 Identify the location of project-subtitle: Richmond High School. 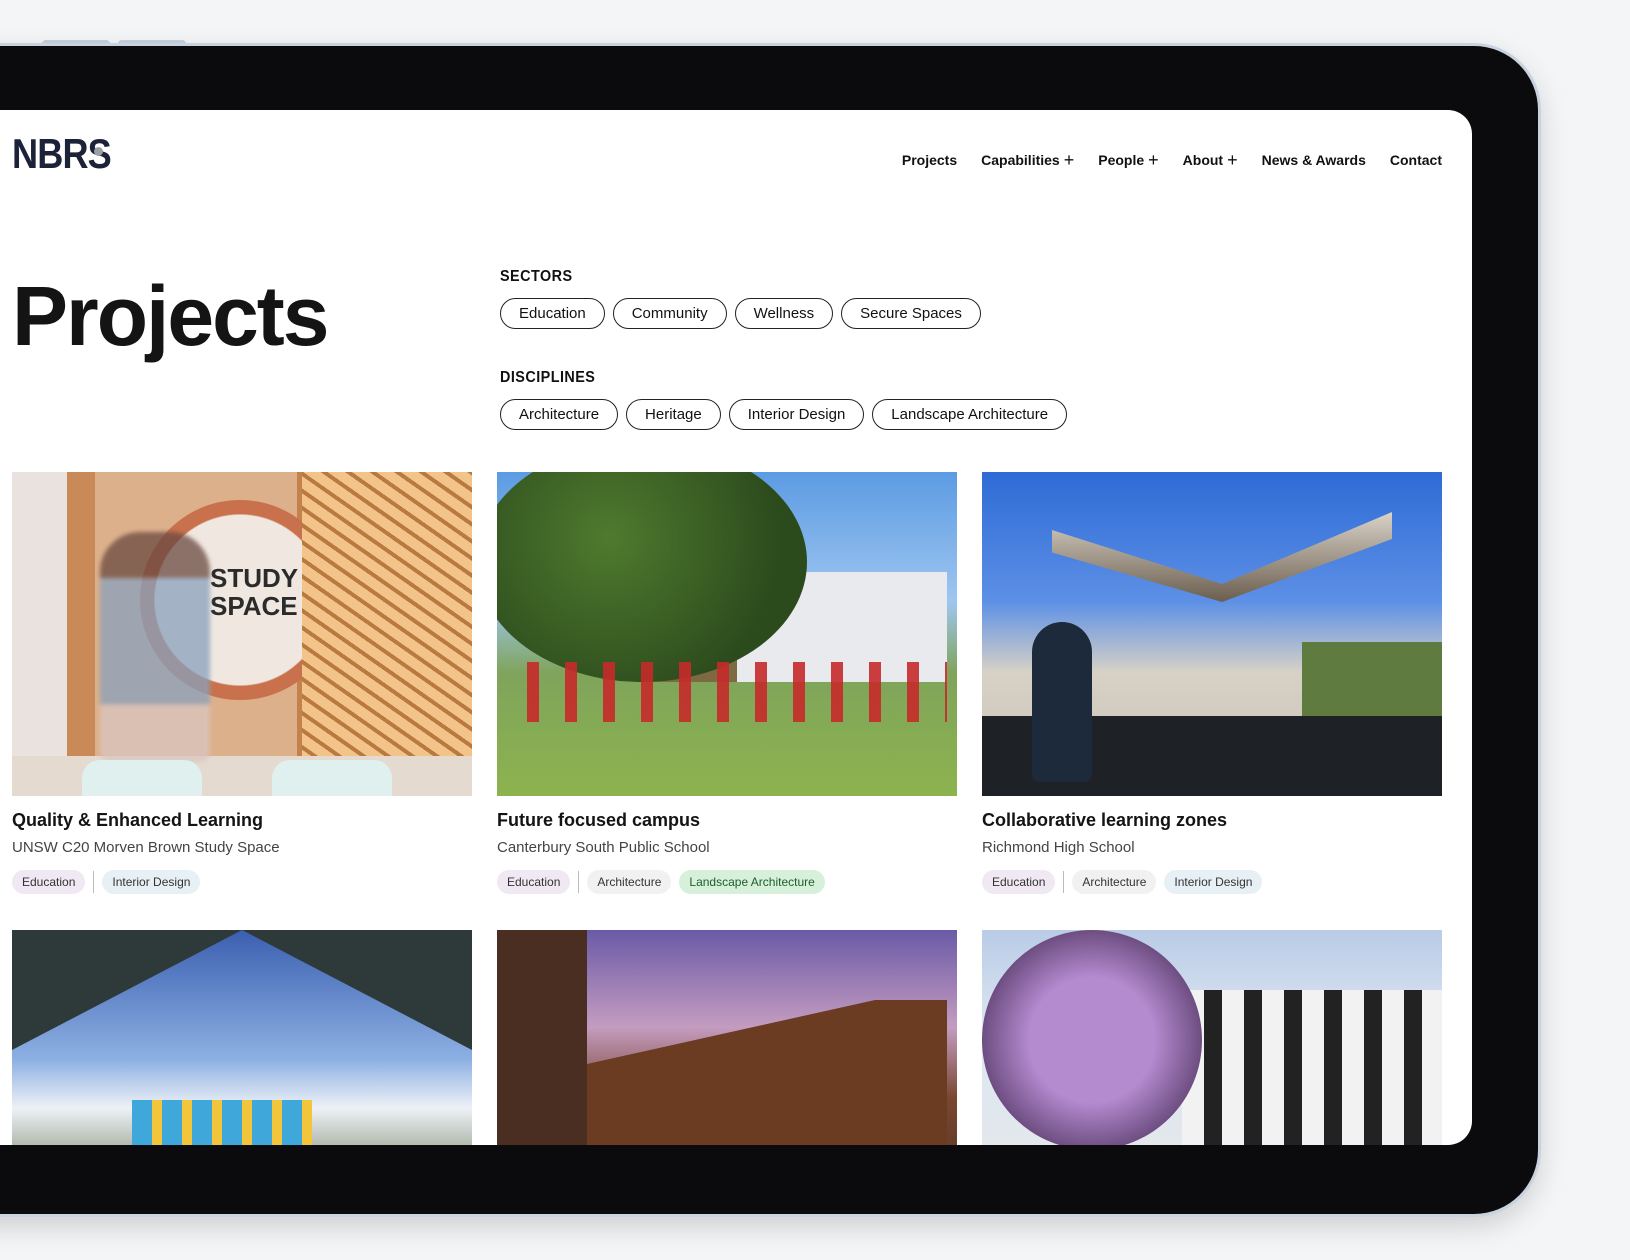
(1058, 847).